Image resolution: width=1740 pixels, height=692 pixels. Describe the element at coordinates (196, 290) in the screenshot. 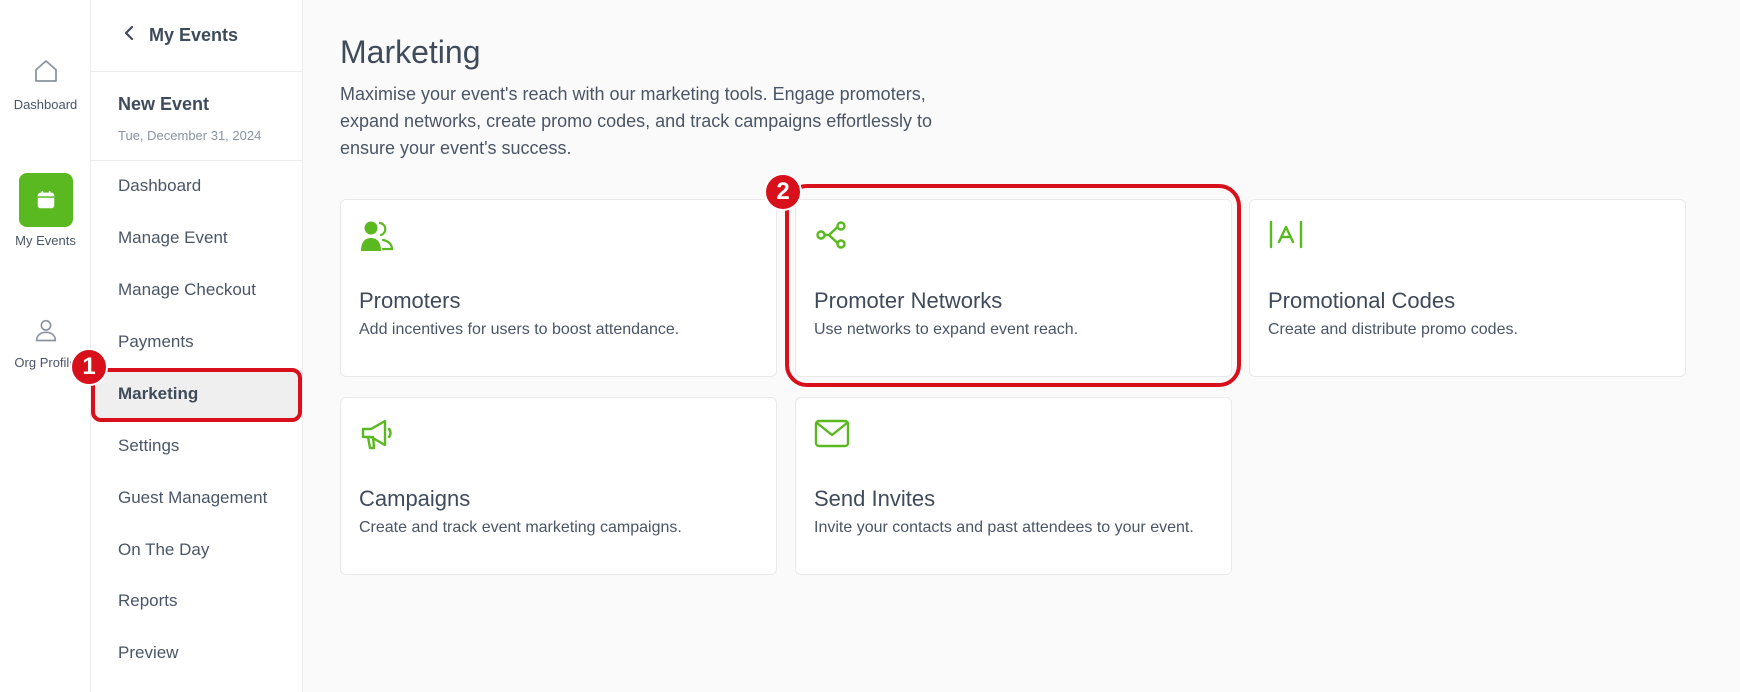

I see `sidebar-item-manage-checkout: Manage Checkout` at that location.